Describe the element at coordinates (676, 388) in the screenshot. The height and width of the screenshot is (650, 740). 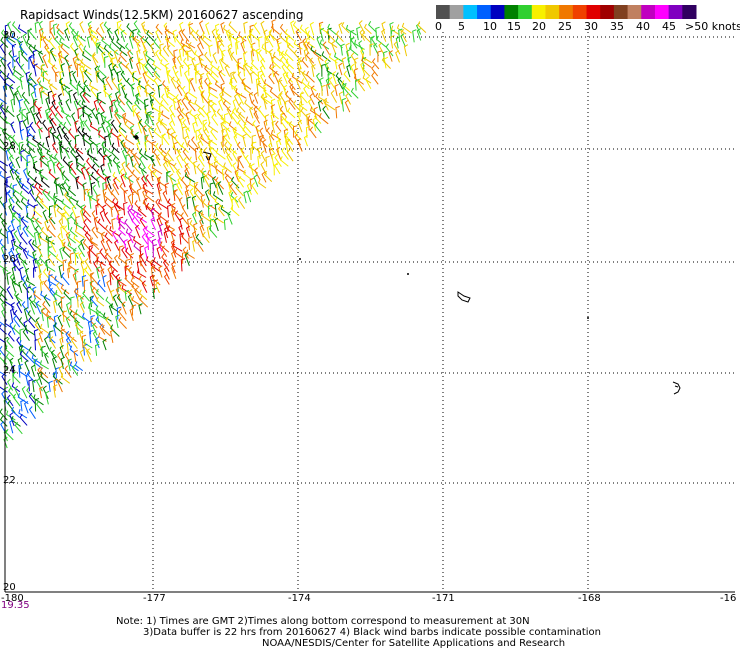
I see `island-outline` at that location.